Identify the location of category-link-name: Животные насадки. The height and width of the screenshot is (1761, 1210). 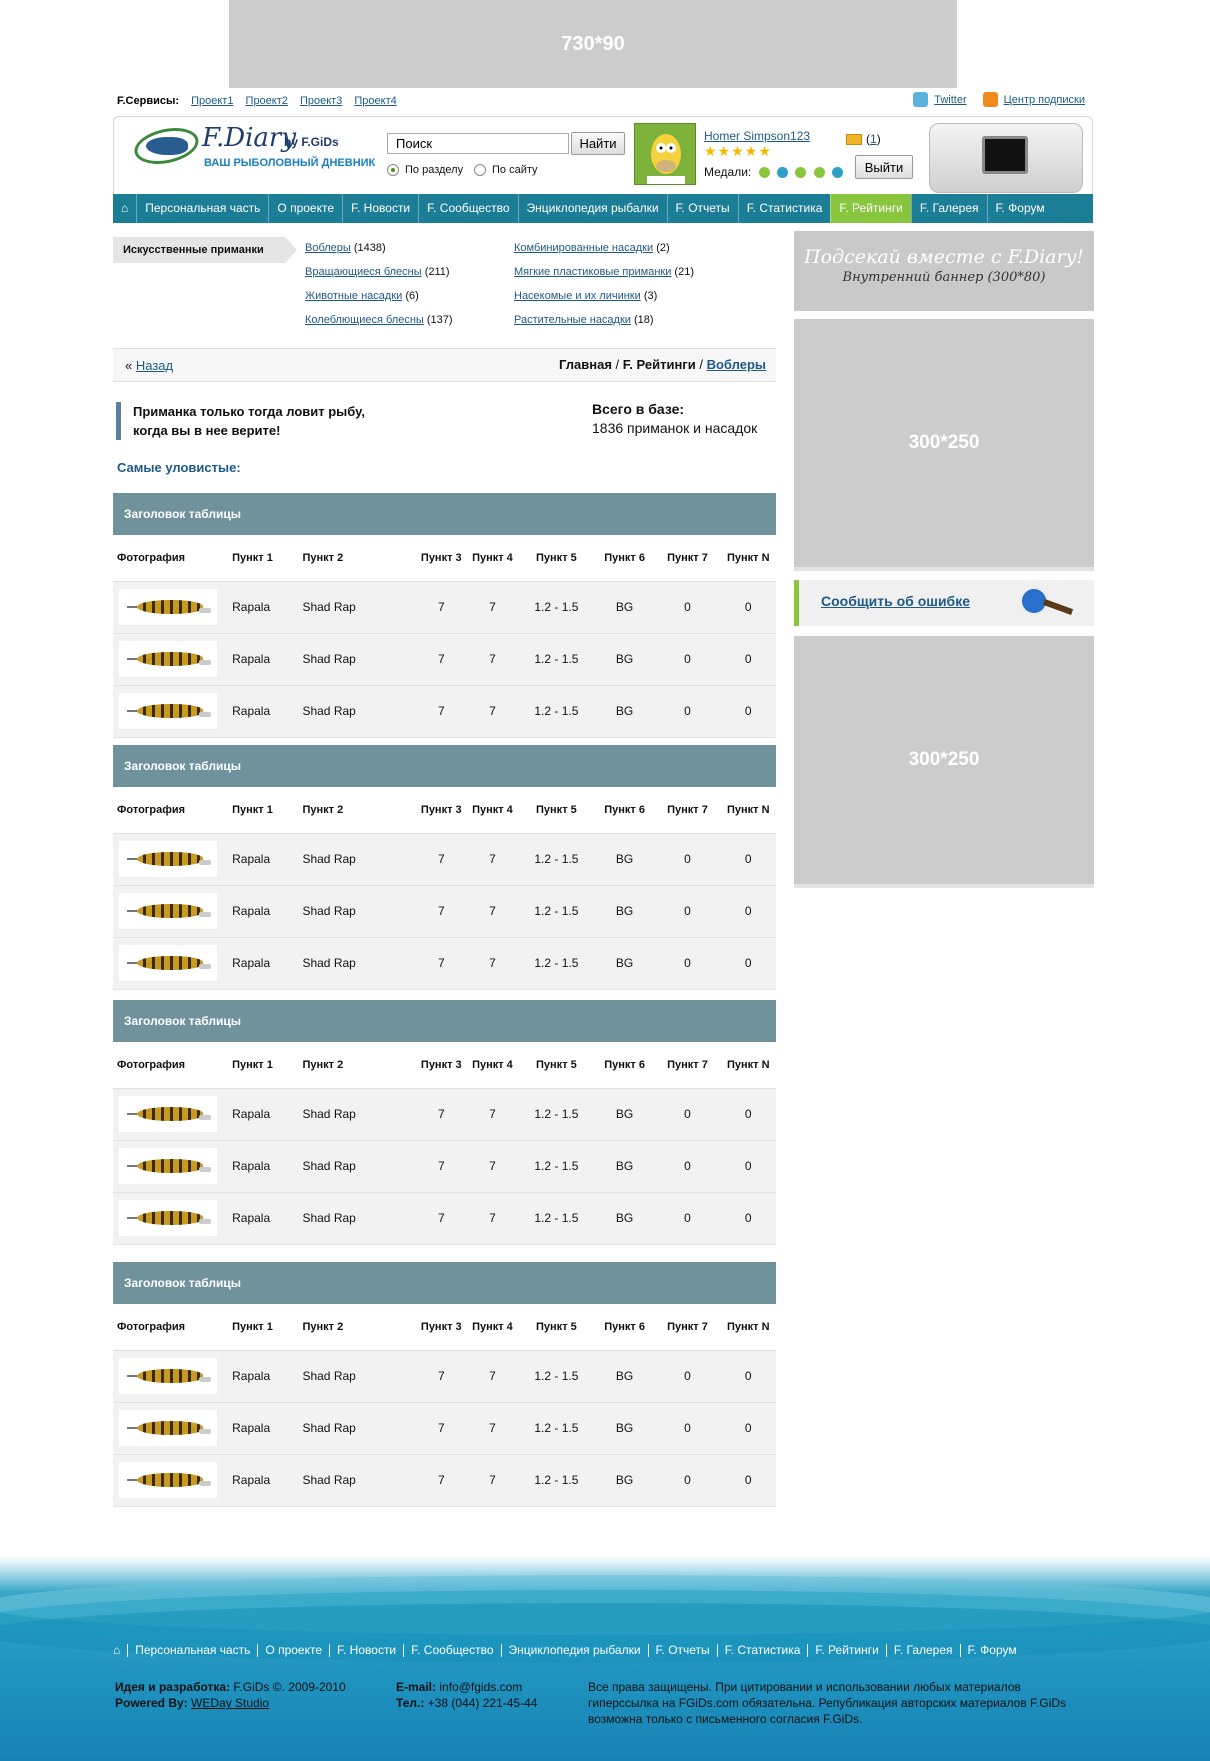
(353, 296).